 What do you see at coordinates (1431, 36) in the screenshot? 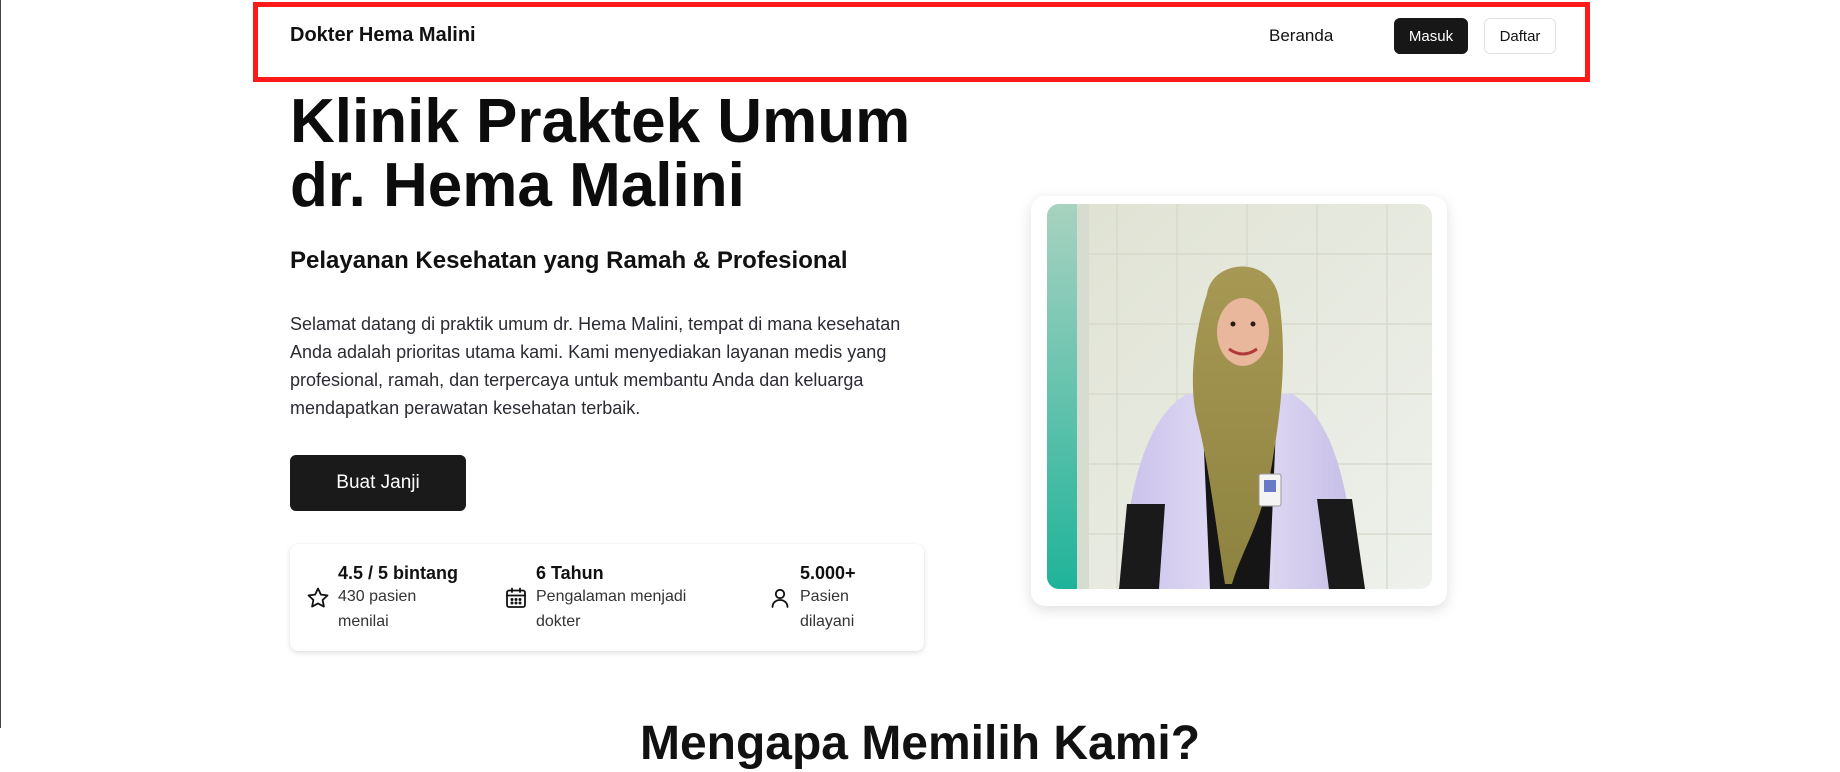
I see `login-button: Masuk` at bounding box center [1431, 36].